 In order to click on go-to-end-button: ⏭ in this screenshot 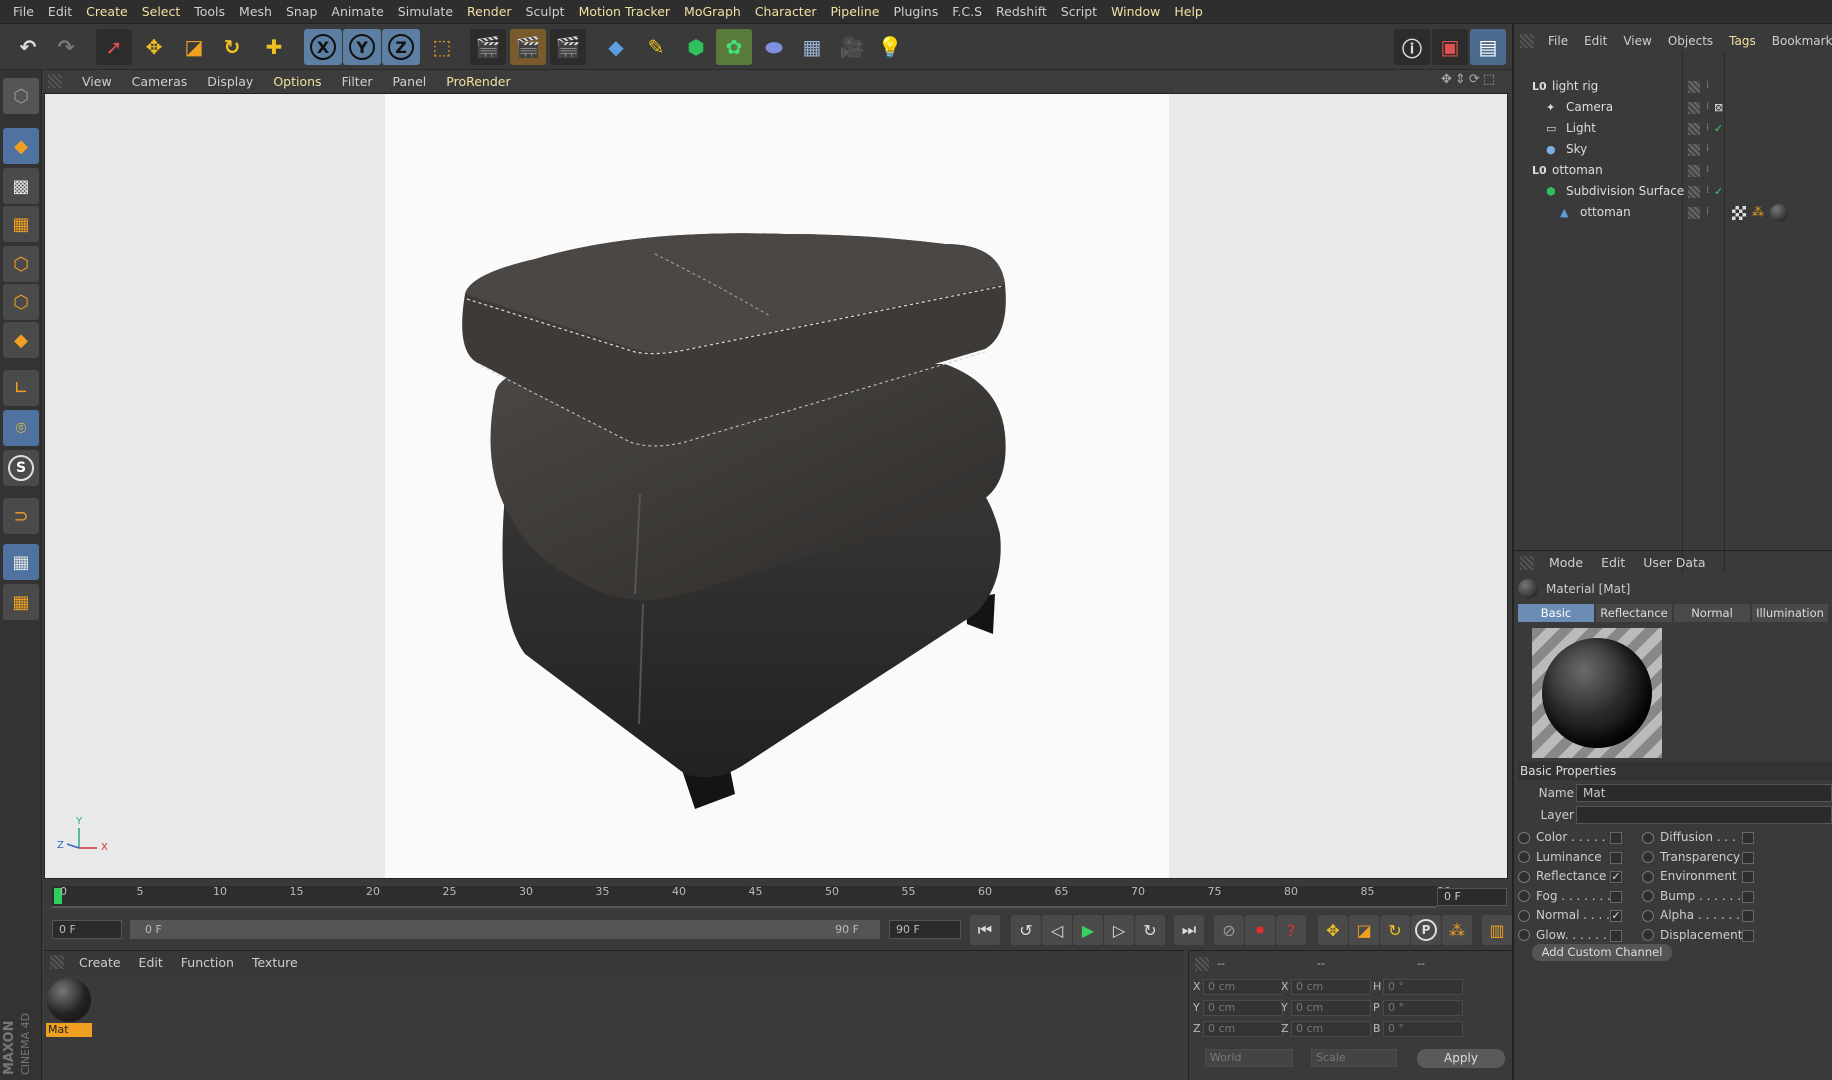, I will do `click(1189, 930)`.